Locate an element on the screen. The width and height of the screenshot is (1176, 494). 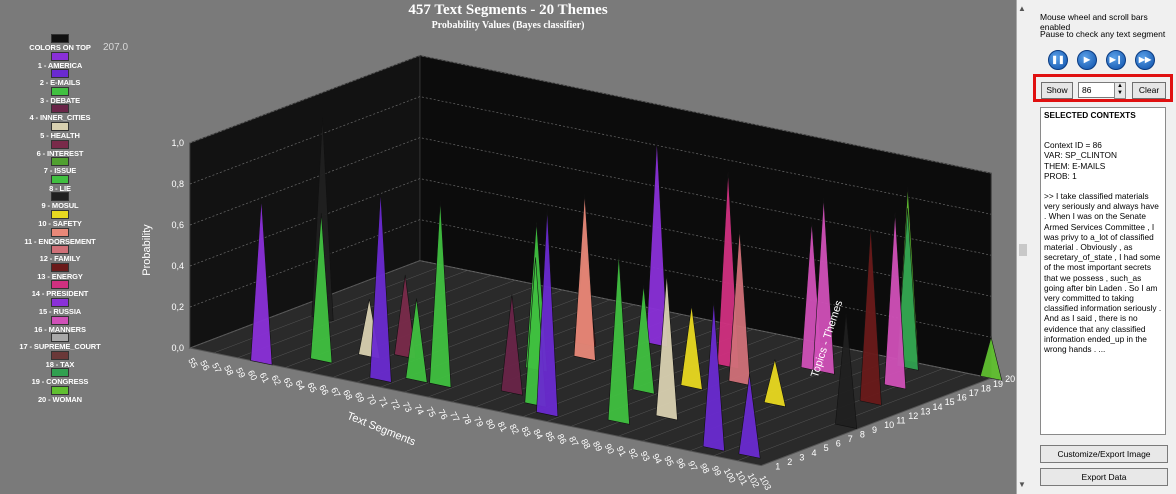
x-tick-label: 90 is located at coordinates (610, 449).